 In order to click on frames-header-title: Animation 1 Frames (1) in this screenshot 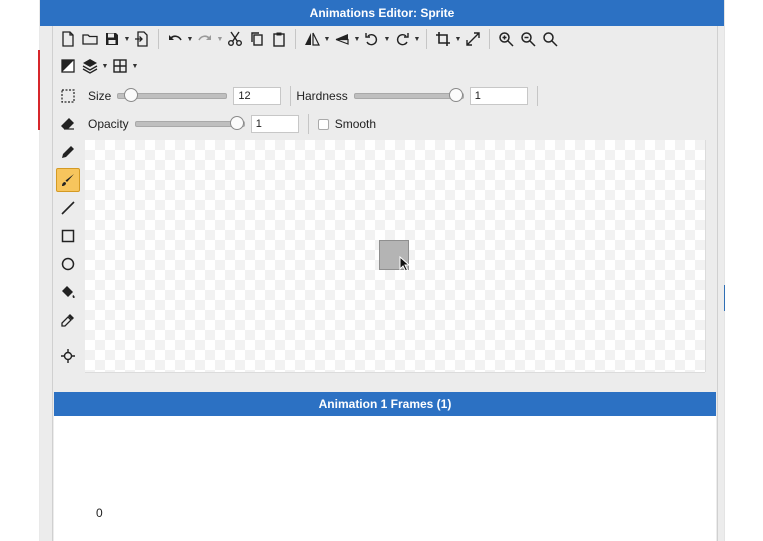, I will do `click(385, 404)`.